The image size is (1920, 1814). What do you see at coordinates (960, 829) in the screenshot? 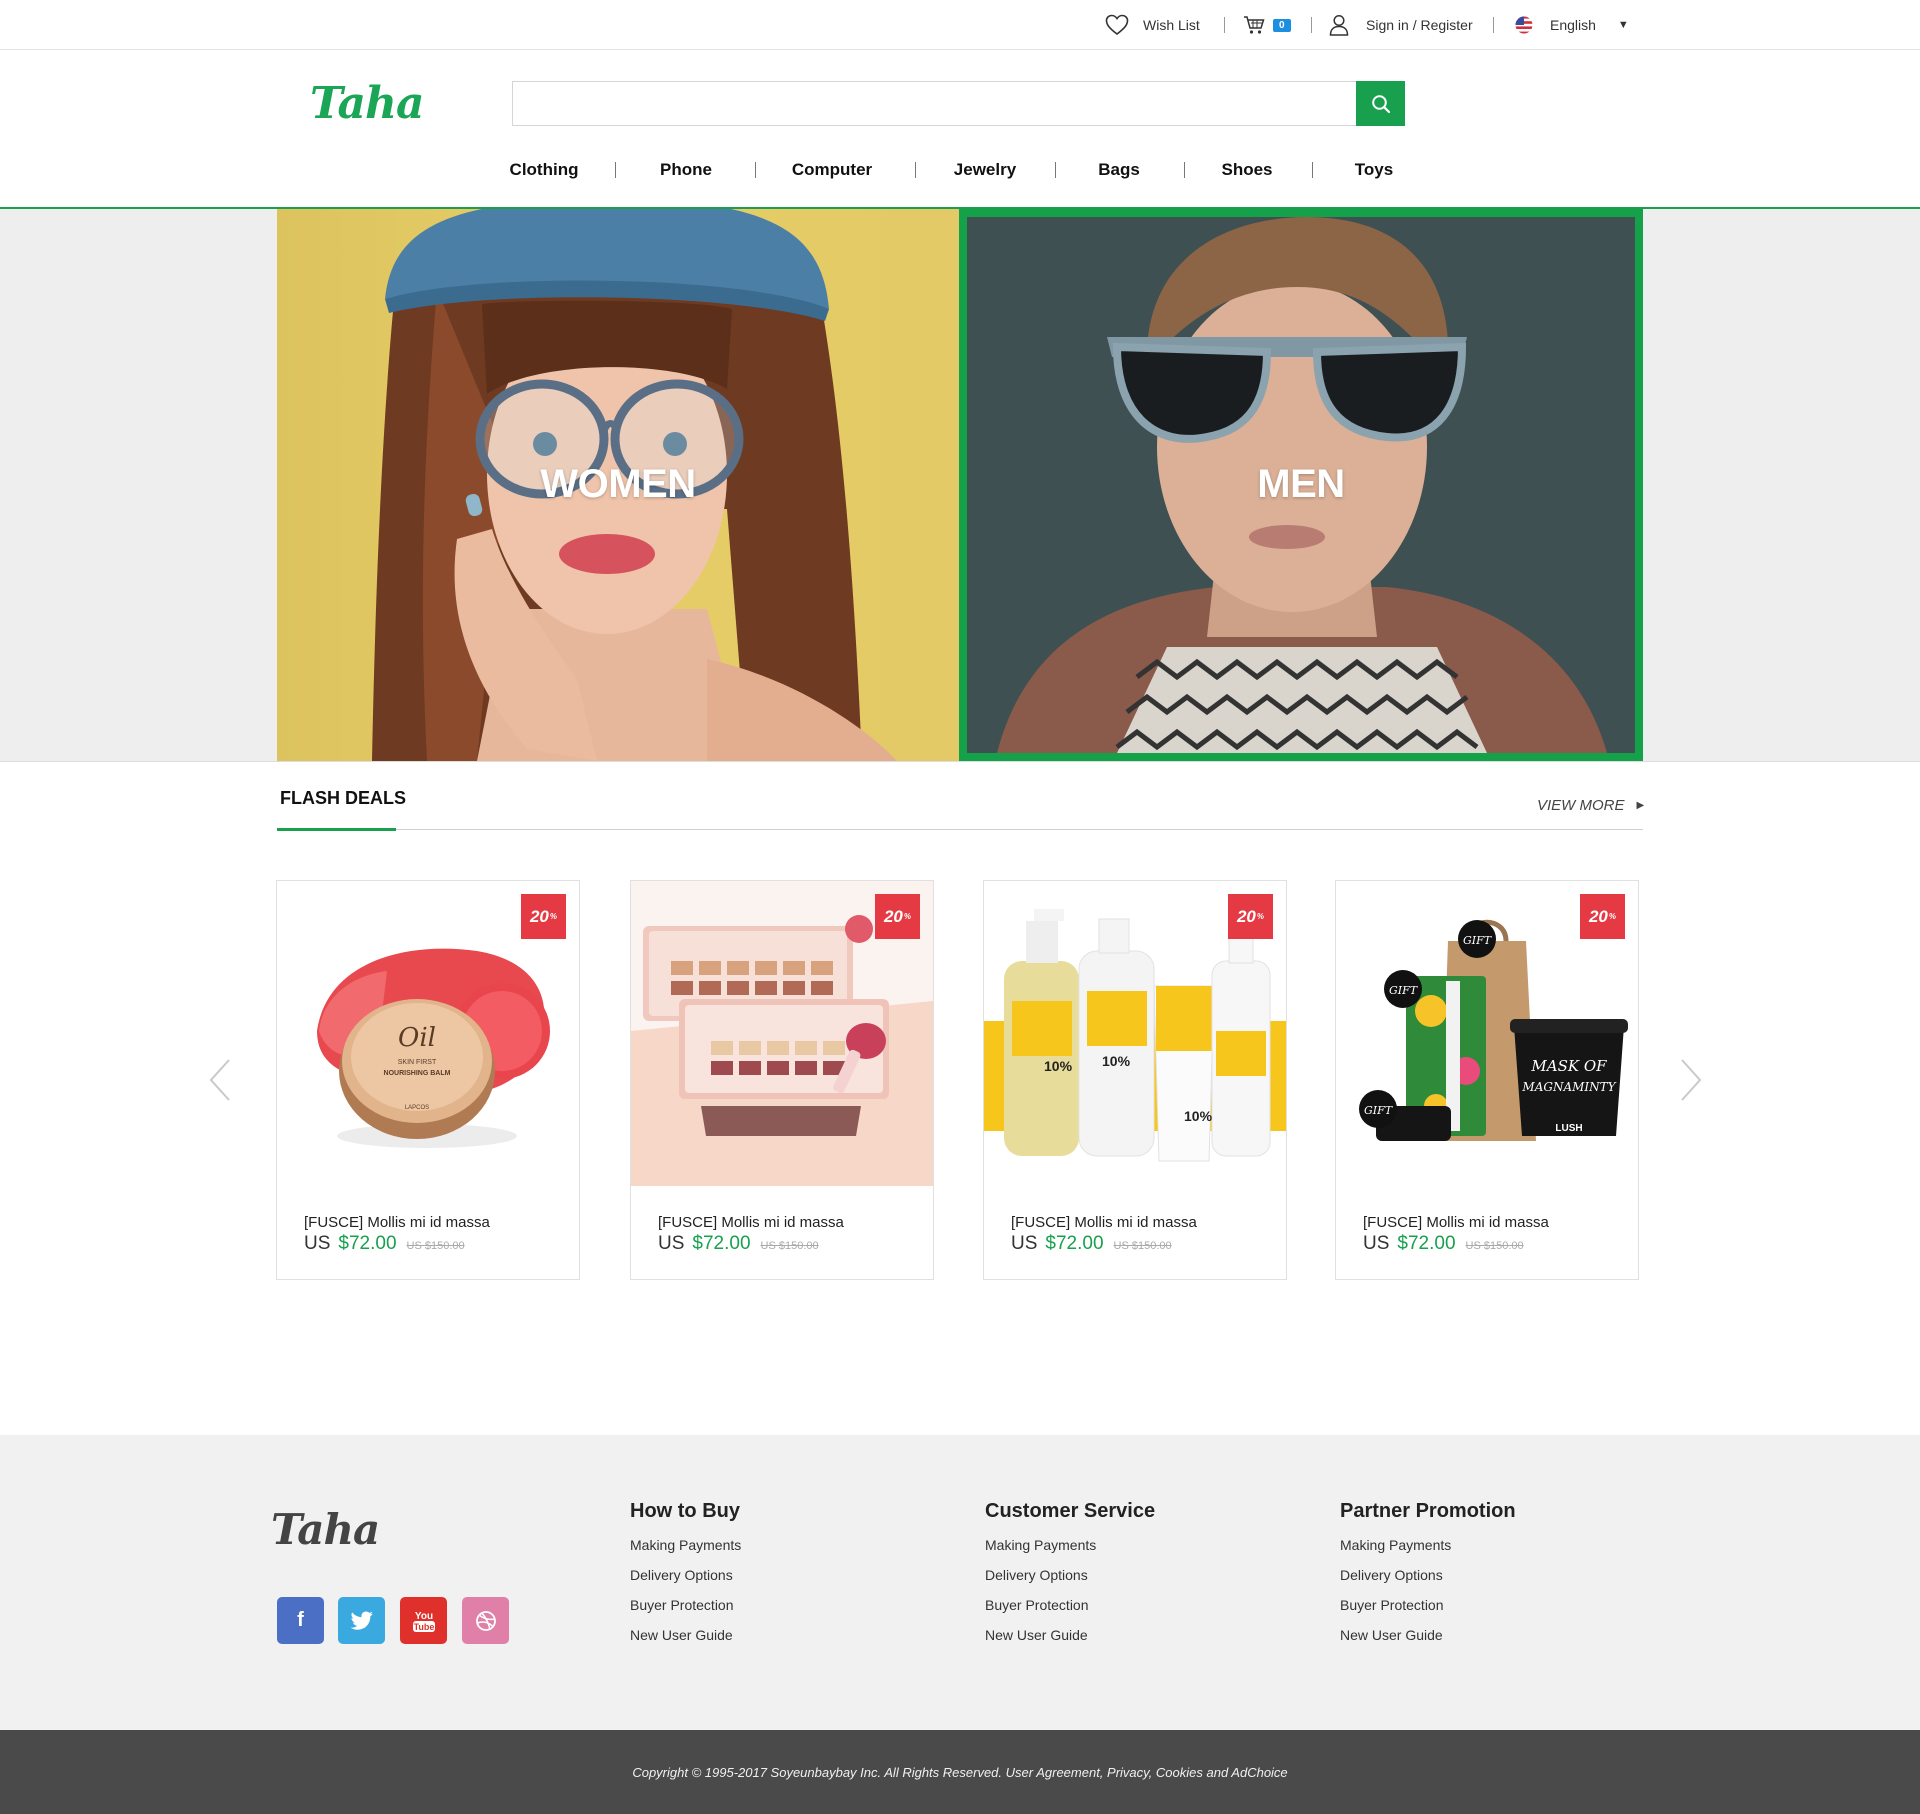
I see `flash-deals-divider` at bounding box center [960, 829].